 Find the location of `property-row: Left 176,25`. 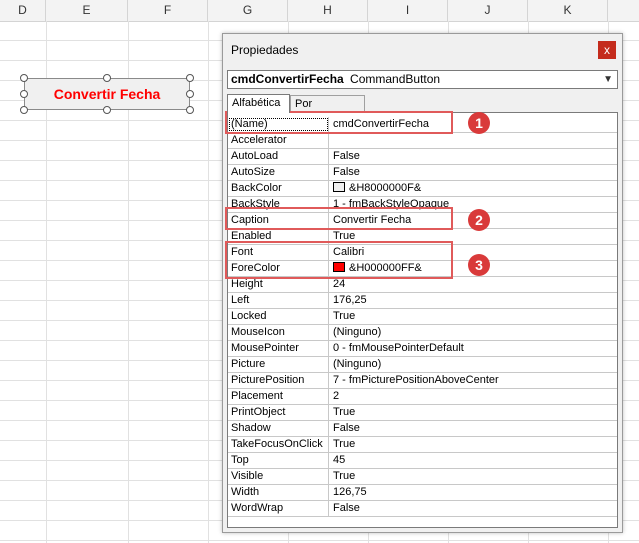

property-row: Left 176,25 is located at coordinates (422, 301).